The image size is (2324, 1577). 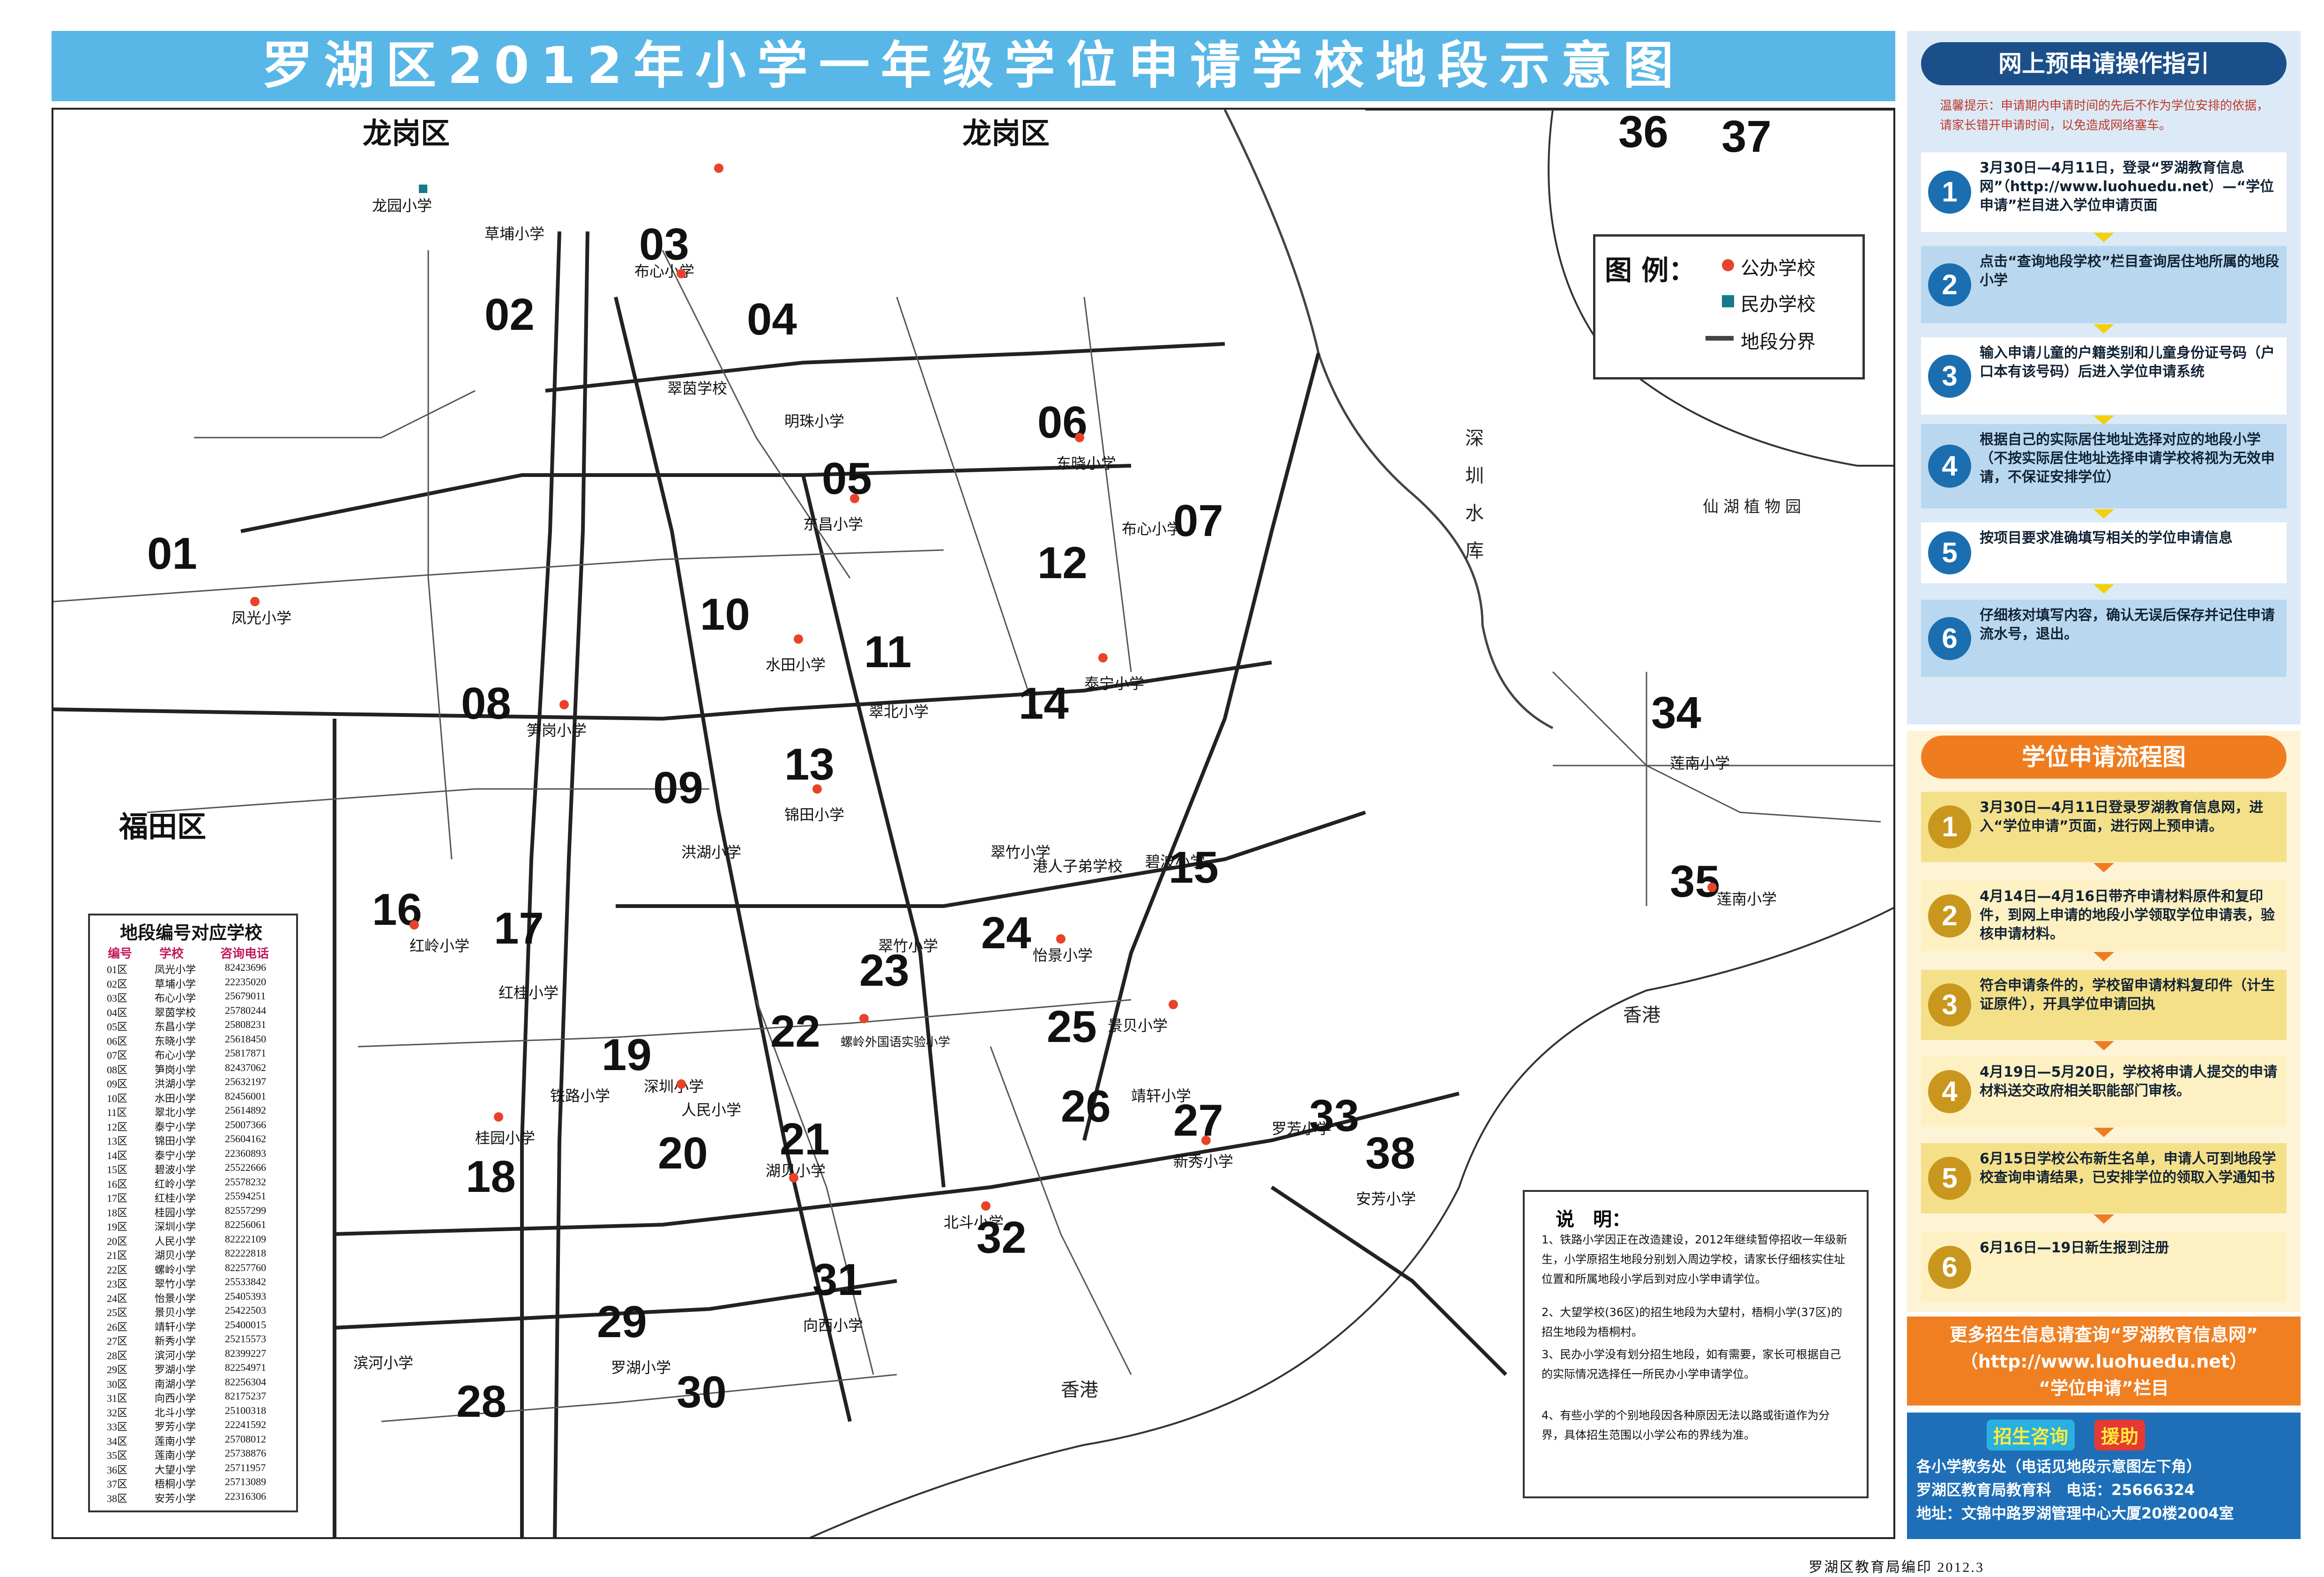 I want to click on table-cell-number: 29区, so click(x=118, y=1370).